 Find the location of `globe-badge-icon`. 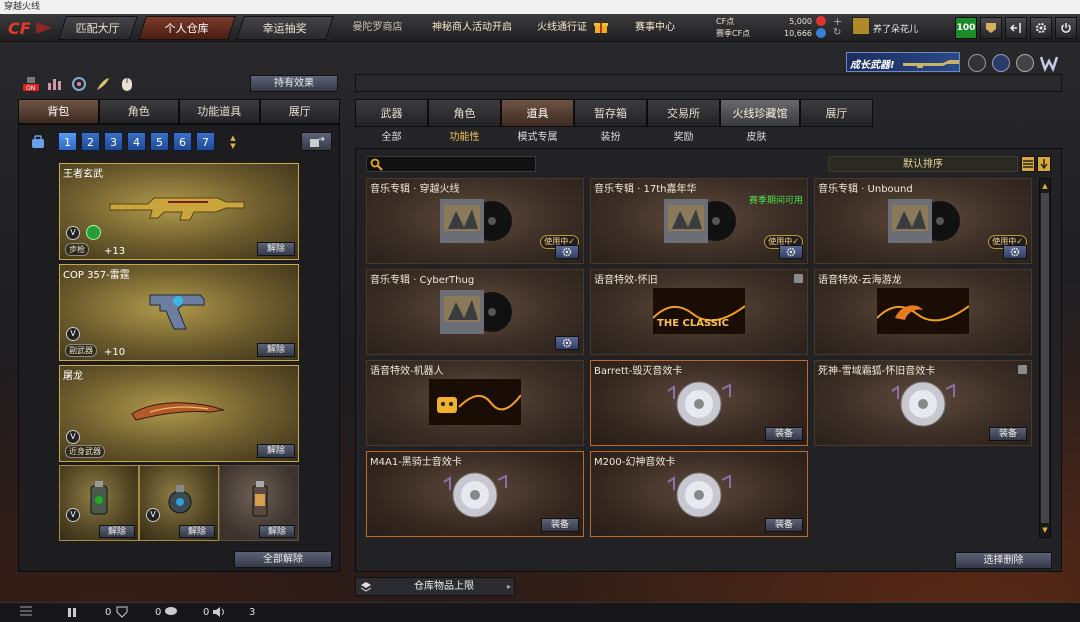

globe-badge-icon is located at coordinates (1001, 63).